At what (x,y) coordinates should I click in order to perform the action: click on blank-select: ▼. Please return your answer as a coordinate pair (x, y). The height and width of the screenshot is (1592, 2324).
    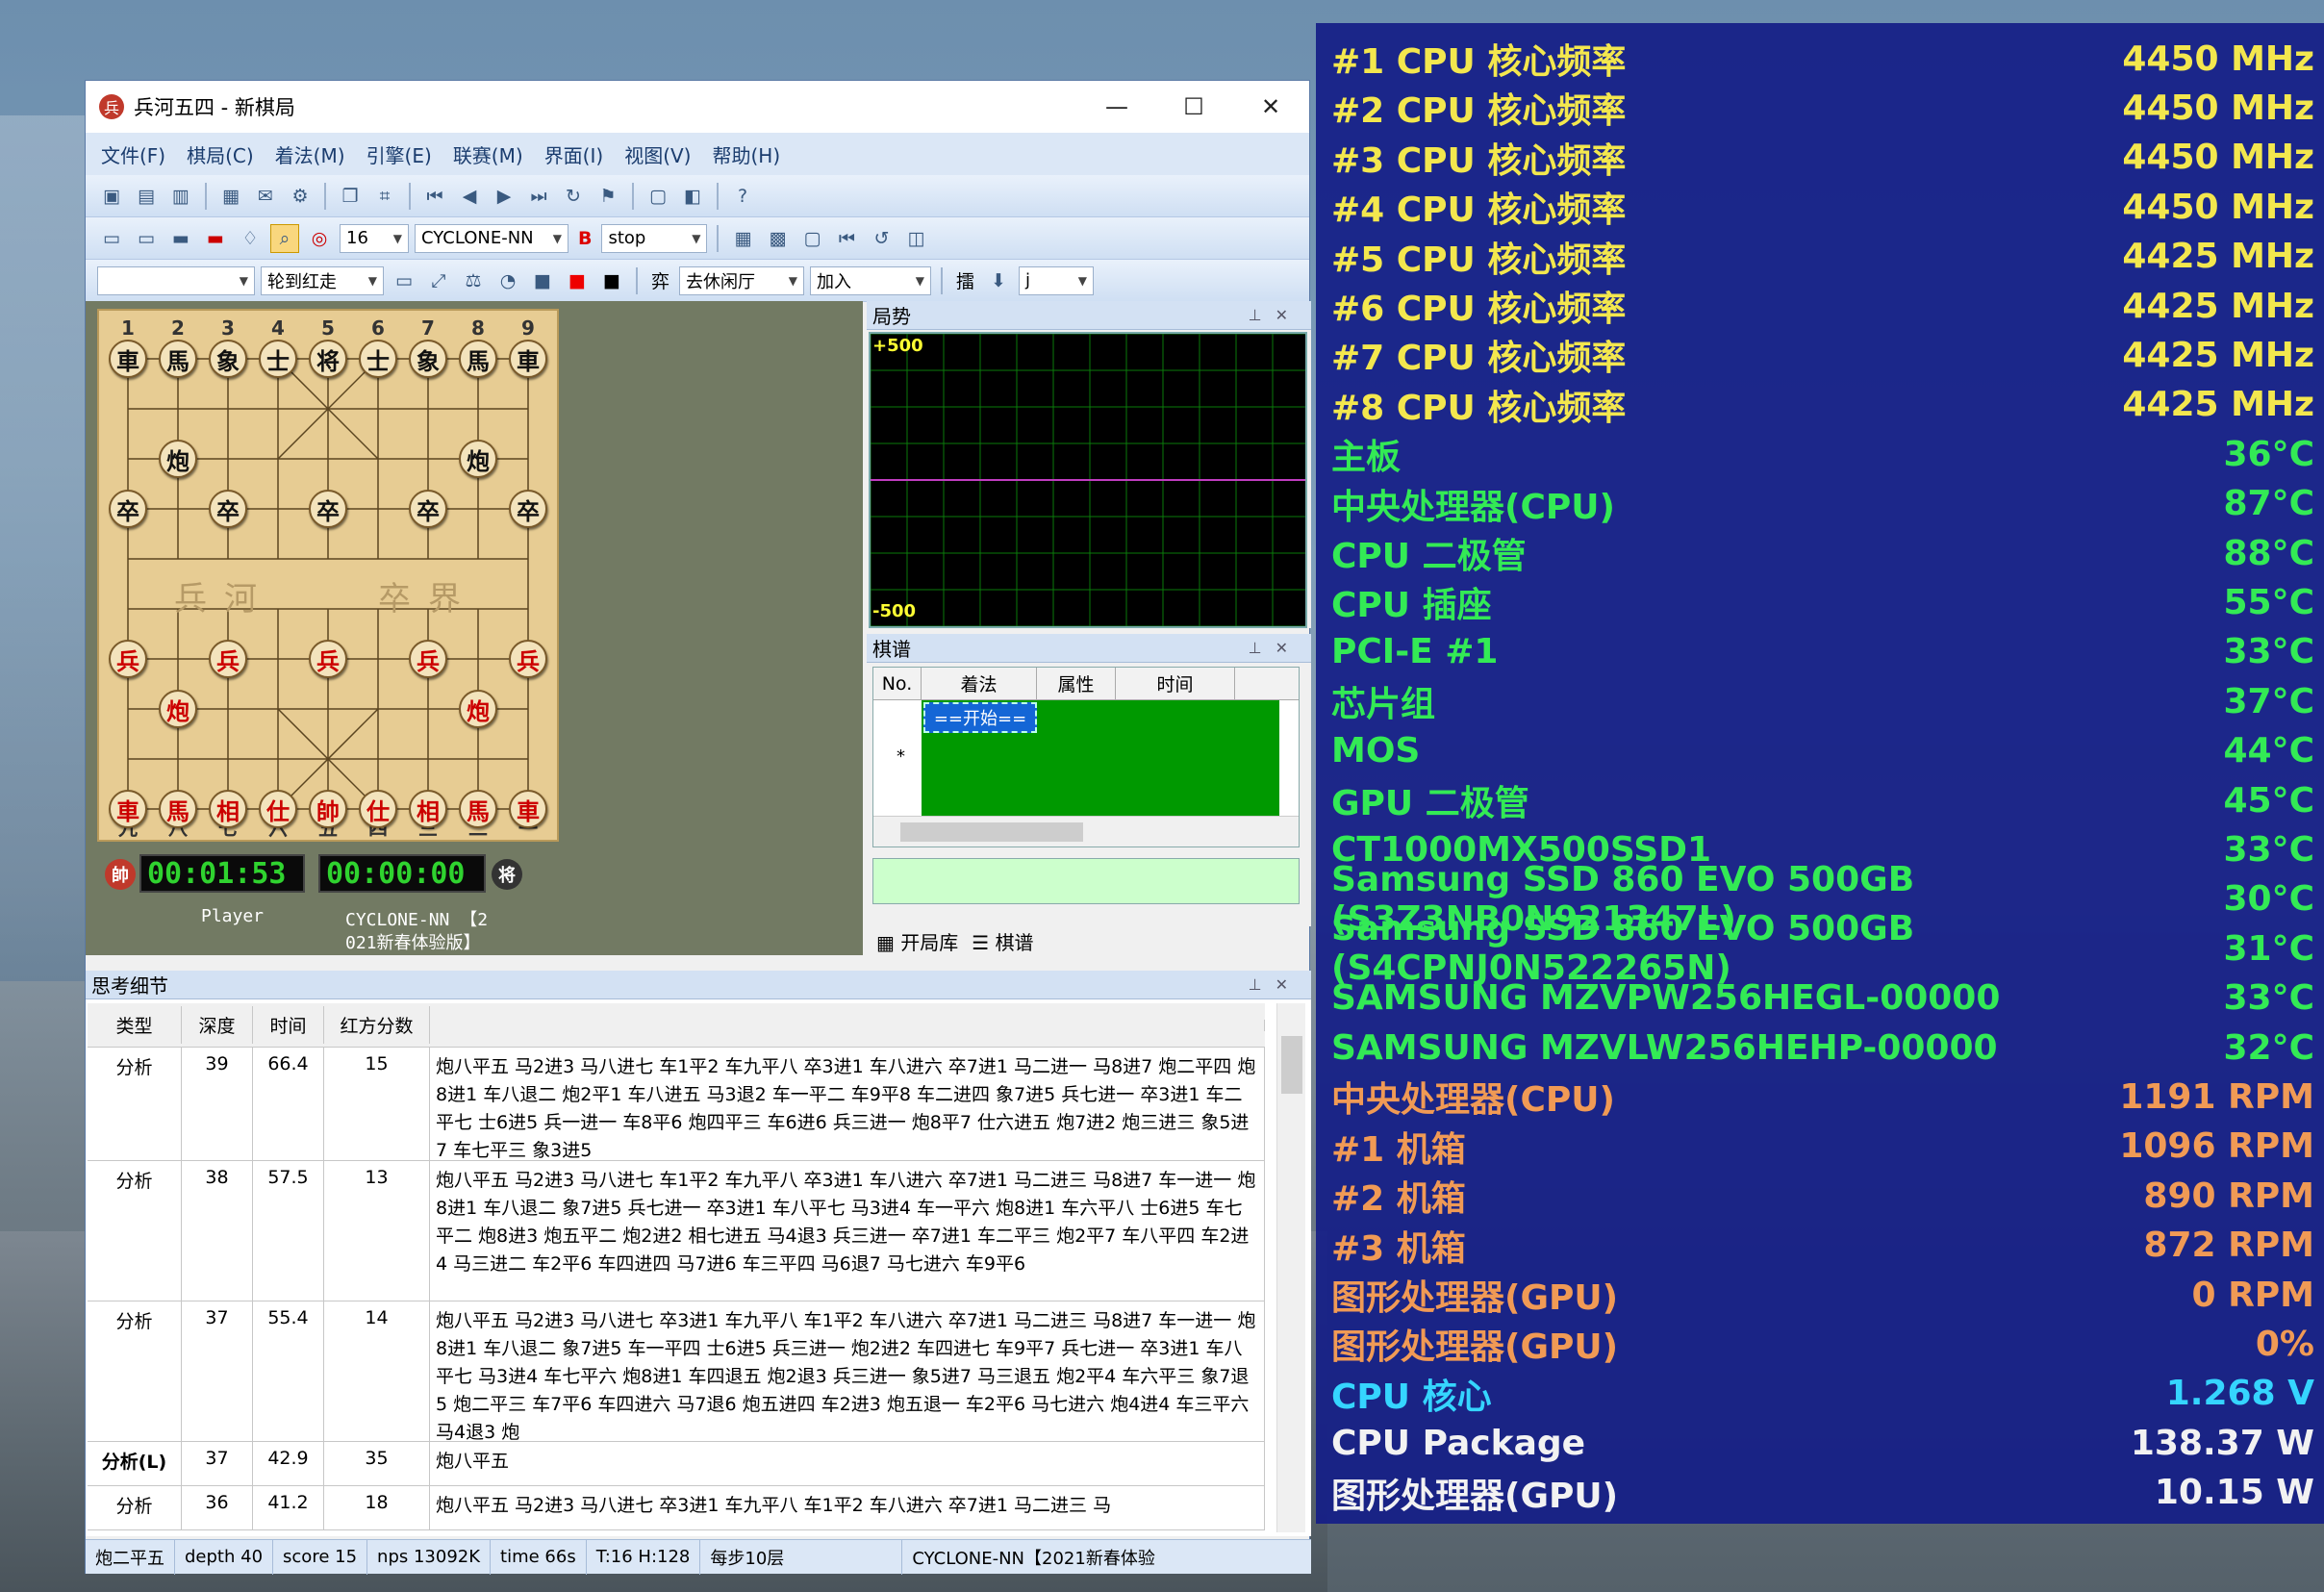
    Looking at the image, I should click on (176, 280).